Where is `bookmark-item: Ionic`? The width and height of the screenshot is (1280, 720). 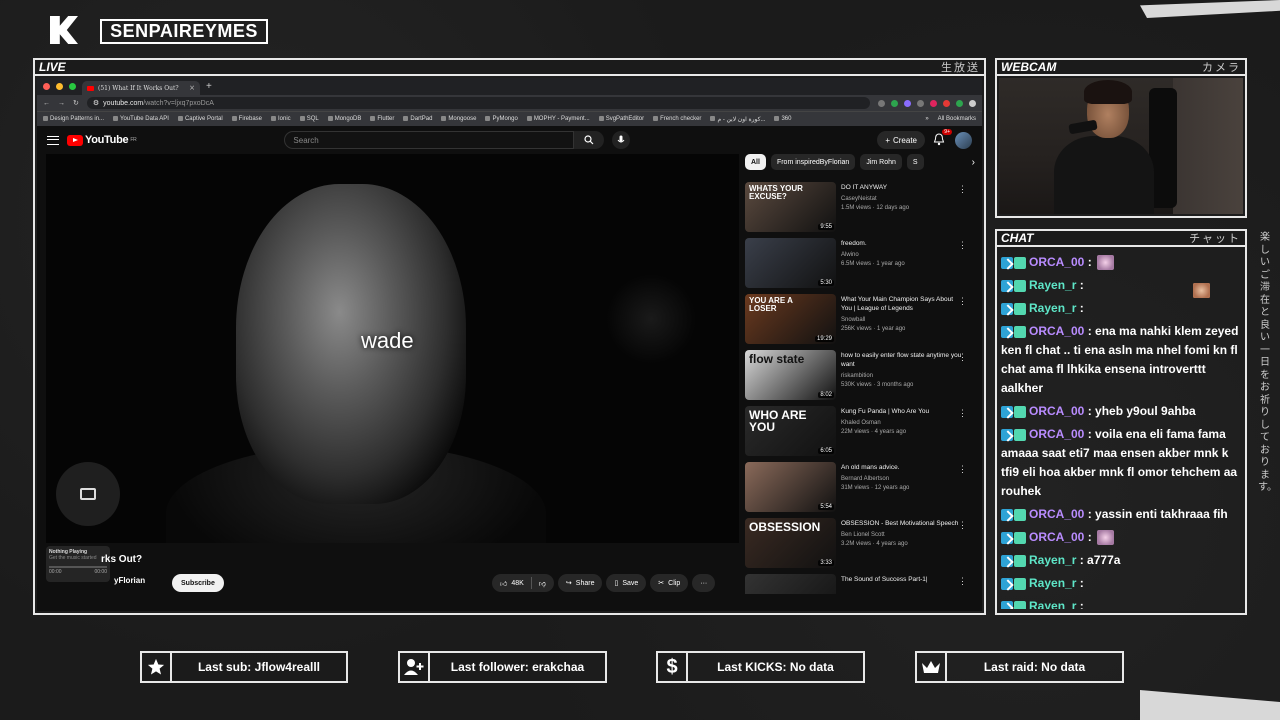
bookmark-item: Ionic is located at coordinates (281, 118).